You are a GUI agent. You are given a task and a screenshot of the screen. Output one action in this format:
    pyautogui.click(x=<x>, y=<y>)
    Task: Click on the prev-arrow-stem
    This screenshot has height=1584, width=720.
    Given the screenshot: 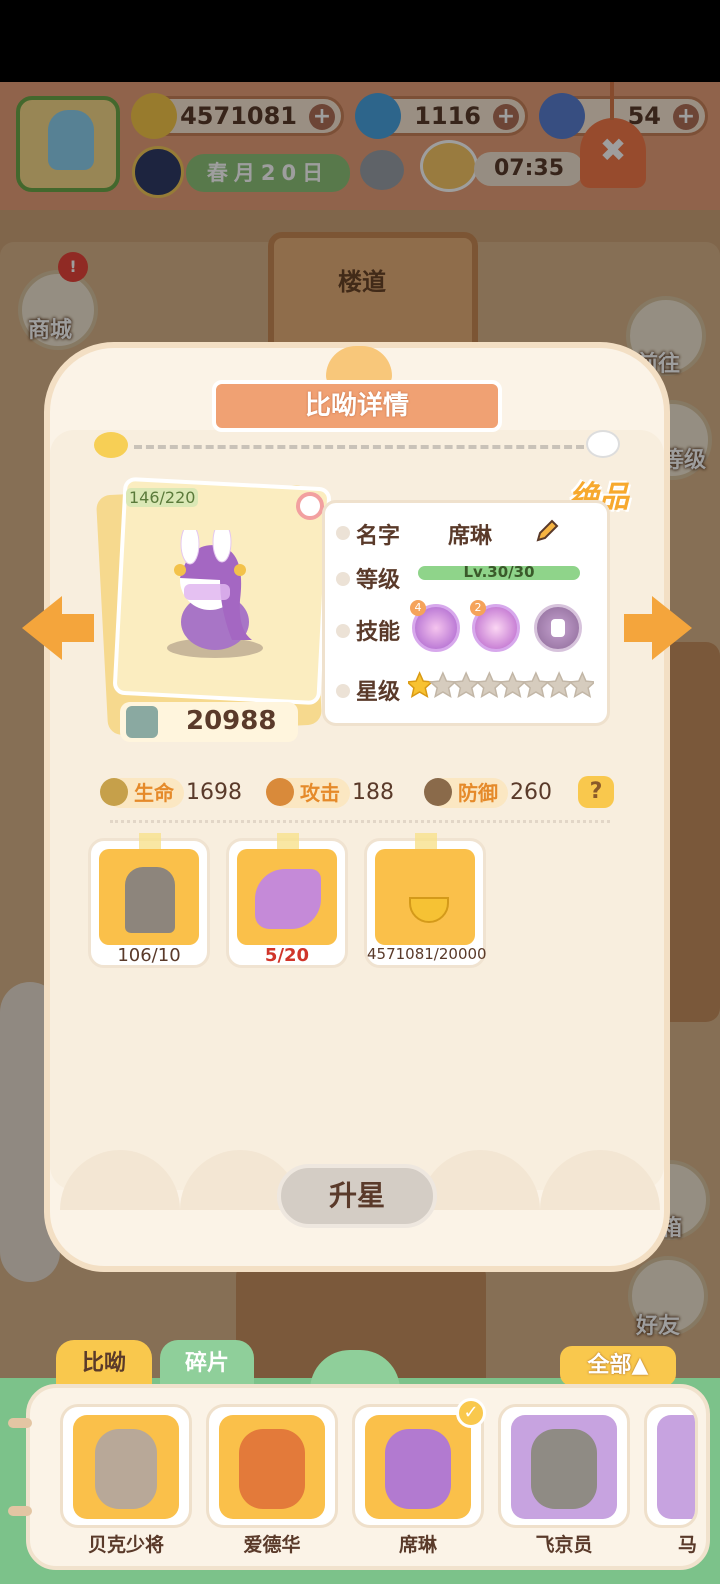 What is the action you would take?
    pyautogui.click(x=76, y=628)
    